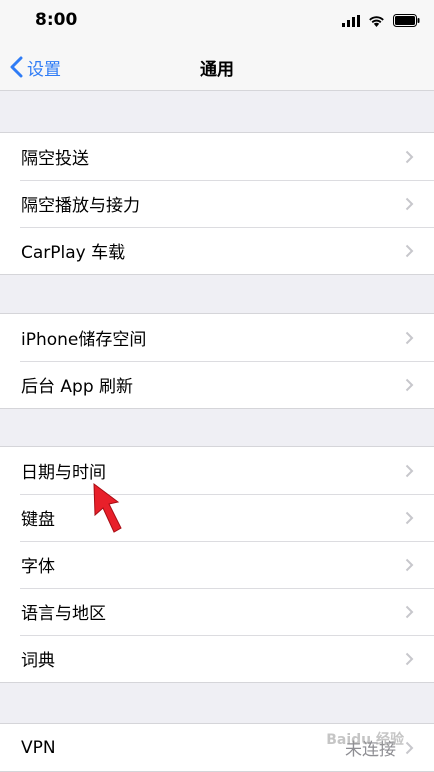 The height and width of the screenshot is (772, 434). What do you see at coordinates (77, 384) in the screenshot?
I see `row-label: 后台 App 刷新` at bounding box center [77, 384].